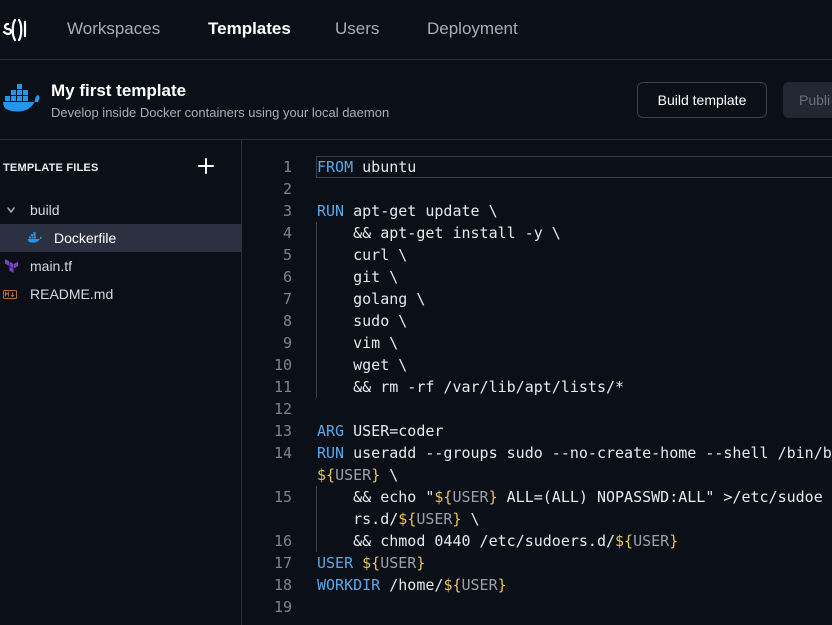 The image size is (832, 625). Describe the element at coordinates (282, 387) in the screenshot. I see `line-number: 11` at that location.